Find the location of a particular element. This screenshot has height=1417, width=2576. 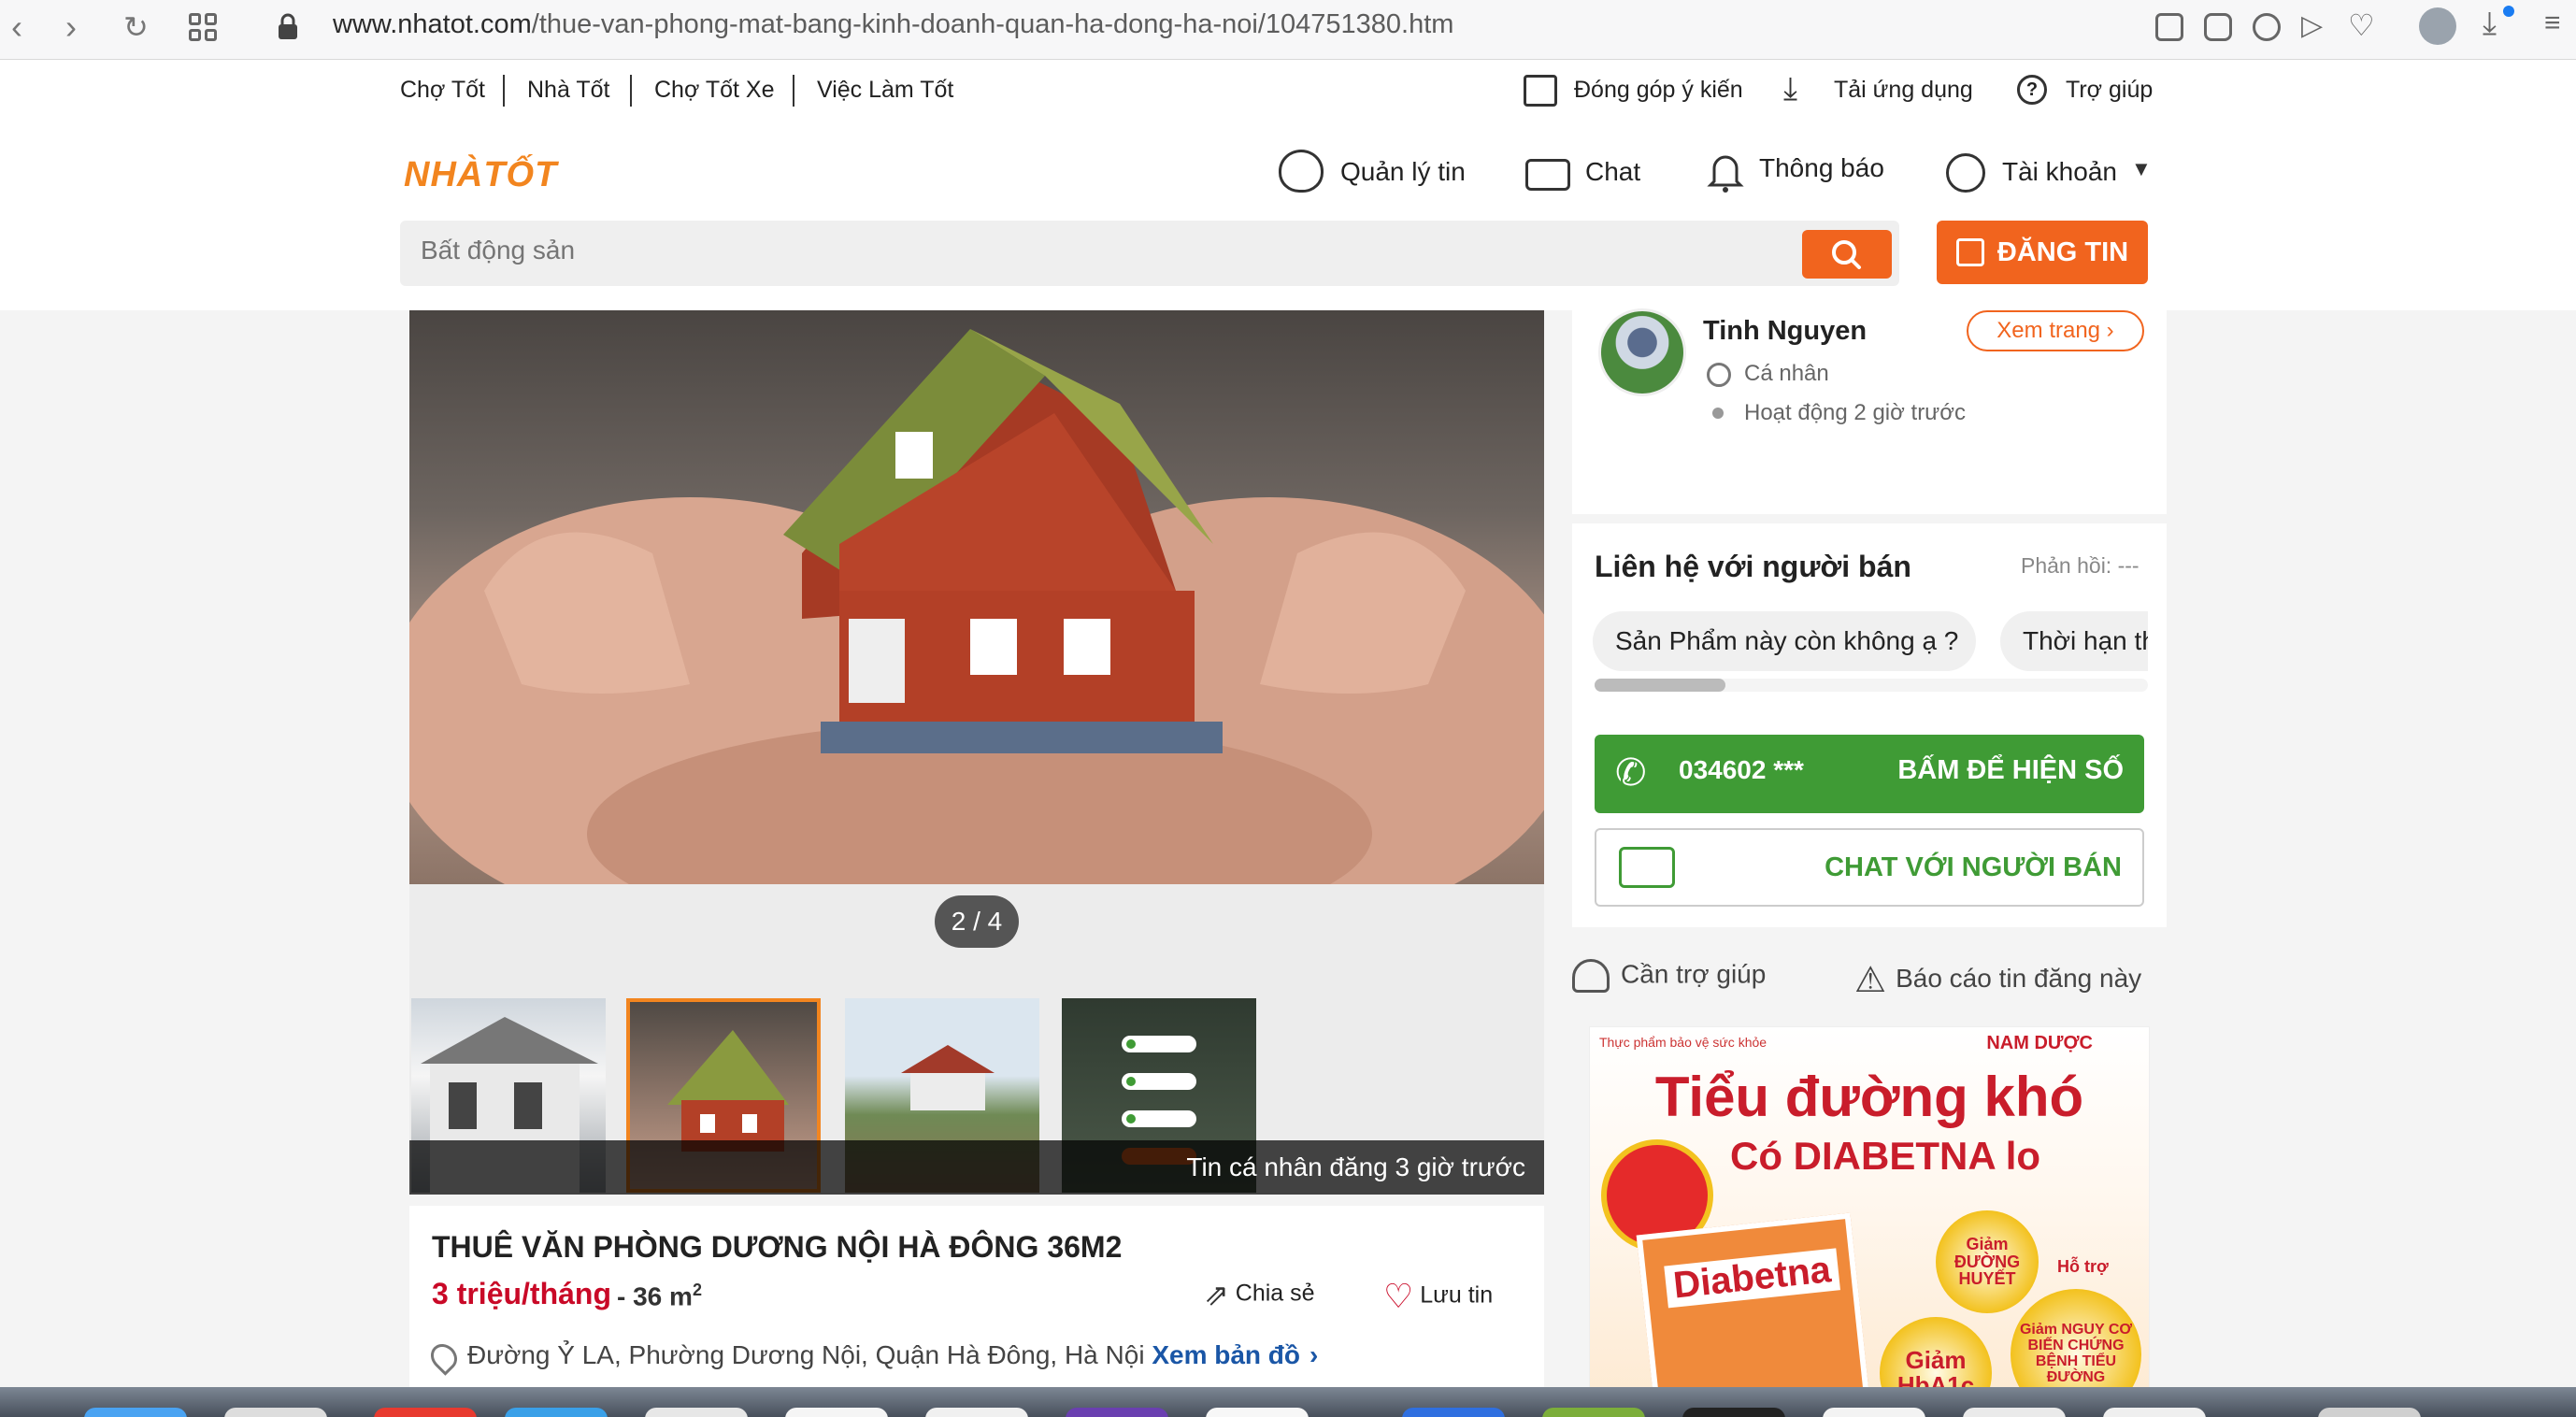

view-map-link: Xem bản đồ is located at coordinates (1226, 1355).